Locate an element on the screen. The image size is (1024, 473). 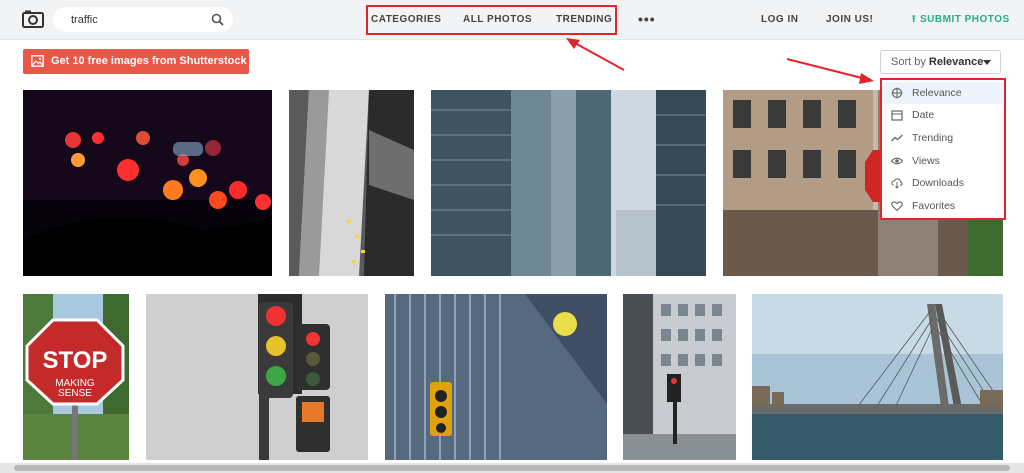
sort-option-date: Date is located at coordinates (943, 115).